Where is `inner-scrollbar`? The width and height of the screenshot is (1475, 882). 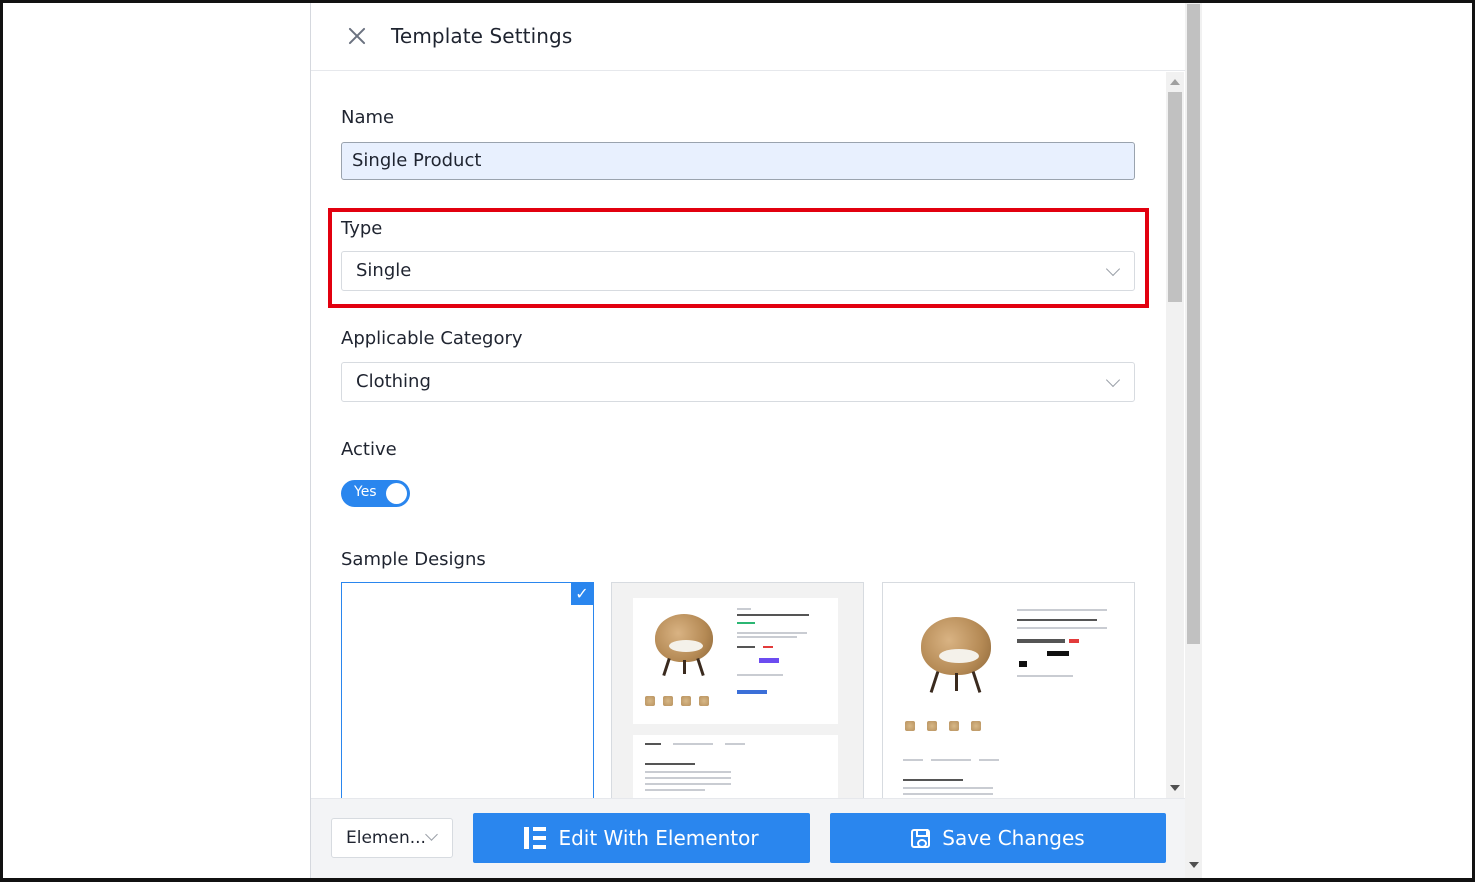 inner-scrollbar is located at coordinates (1175, 435).